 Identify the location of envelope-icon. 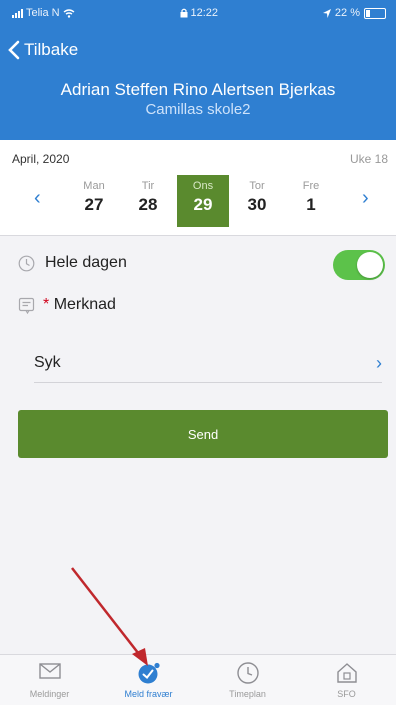
(49, 671).